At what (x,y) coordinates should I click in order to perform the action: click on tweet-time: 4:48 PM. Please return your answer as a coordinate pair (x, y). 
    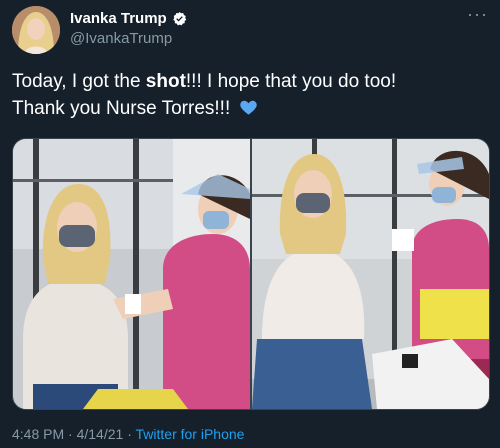
    Looking at the image, I should click on (38, 434).